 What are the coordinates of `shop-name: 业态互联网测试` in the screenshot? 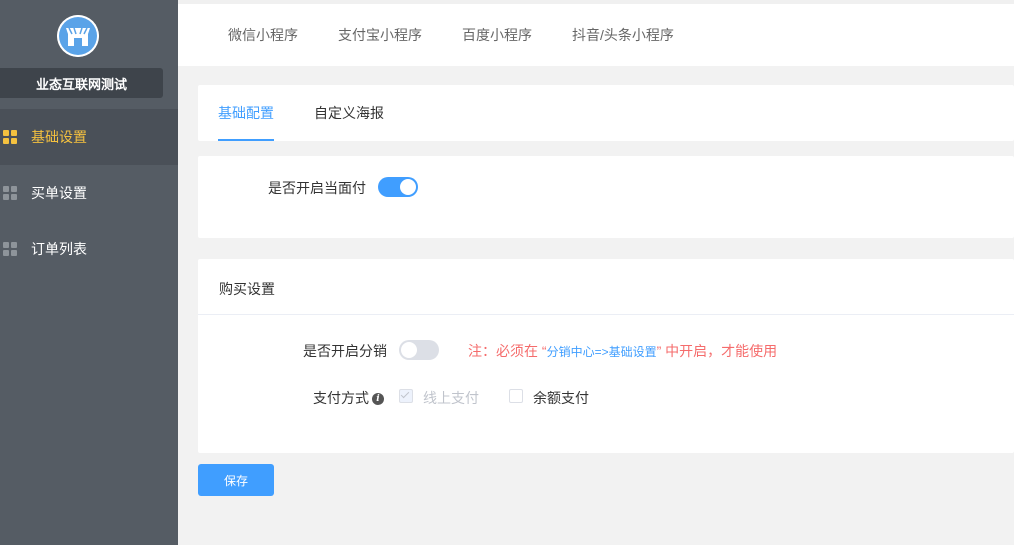 It's located at (81, 83).